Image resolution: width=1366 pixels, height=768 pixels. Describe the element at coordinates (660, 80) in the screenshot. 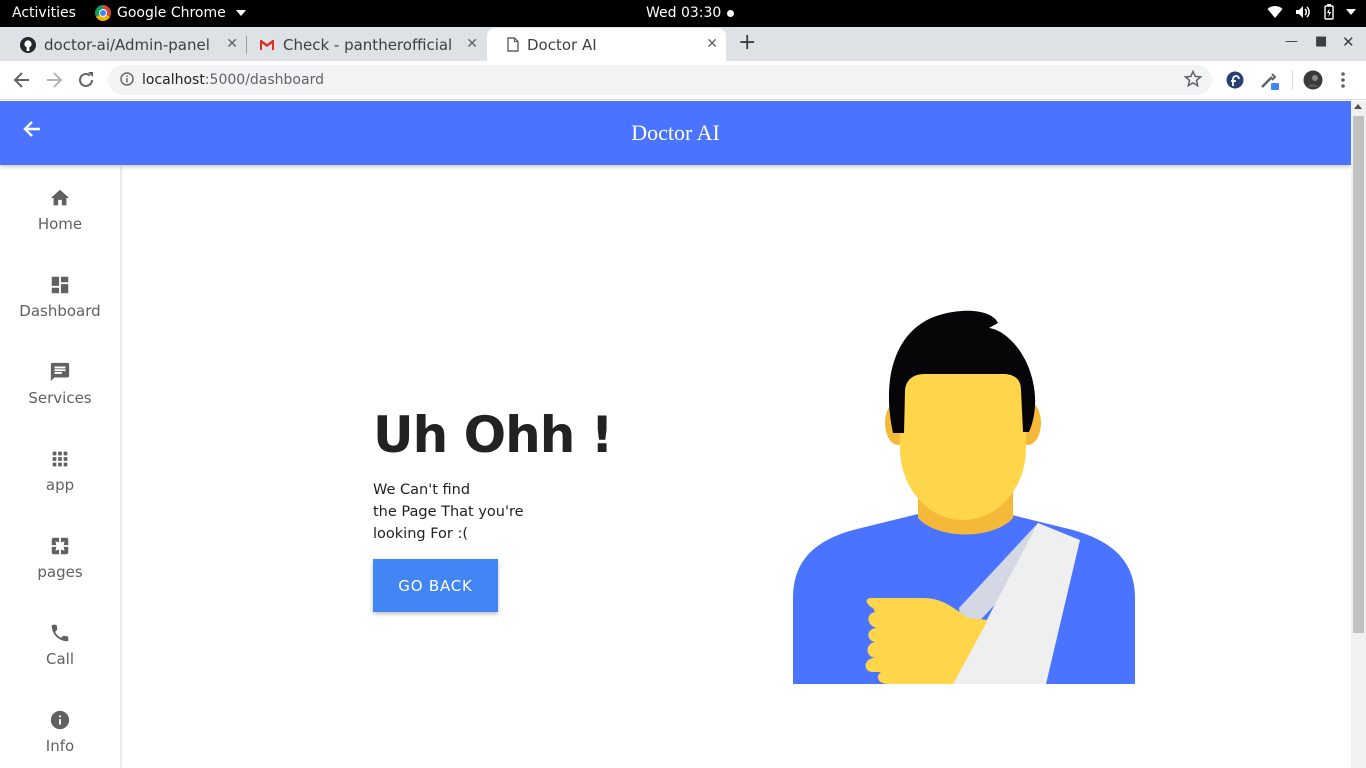

I see `address-bar: localhost:5000/dashboard` at that location.